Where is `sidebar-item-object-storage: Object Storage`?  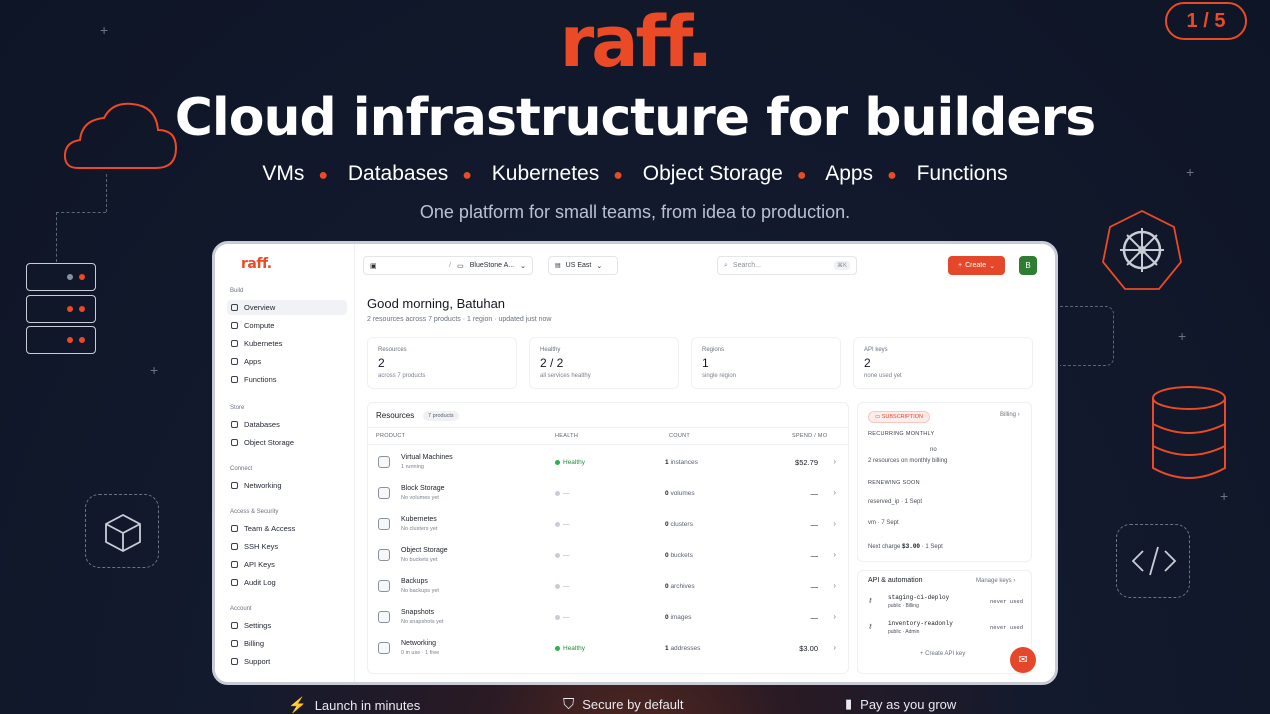 sidebar-item-object-storage: Object Storage is located at coordinates (287, 442).